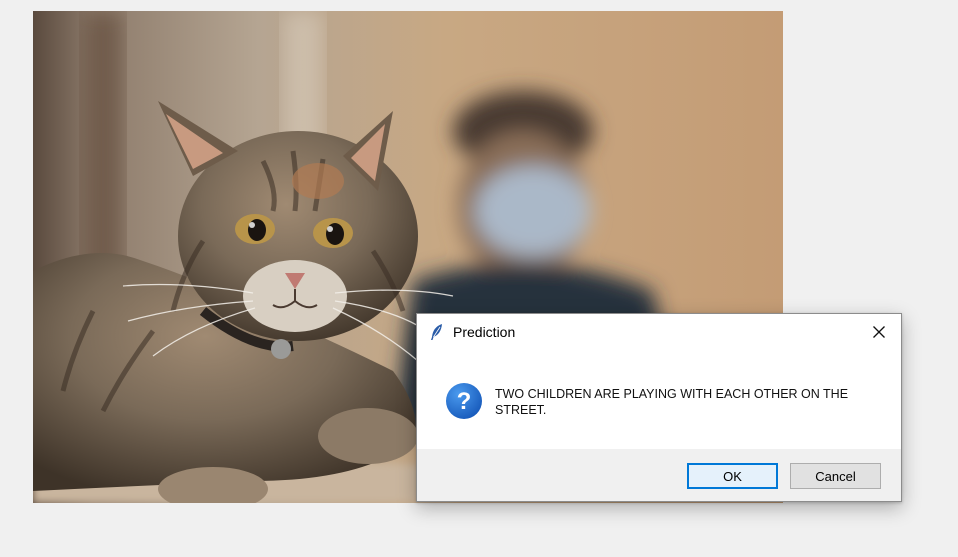 Image resolution: width=958 pixels, height=557 pixels. Describe the element at coordinates (659, 332) in the screenshot. I see `dialog-titlebar: Prediction` at that location.